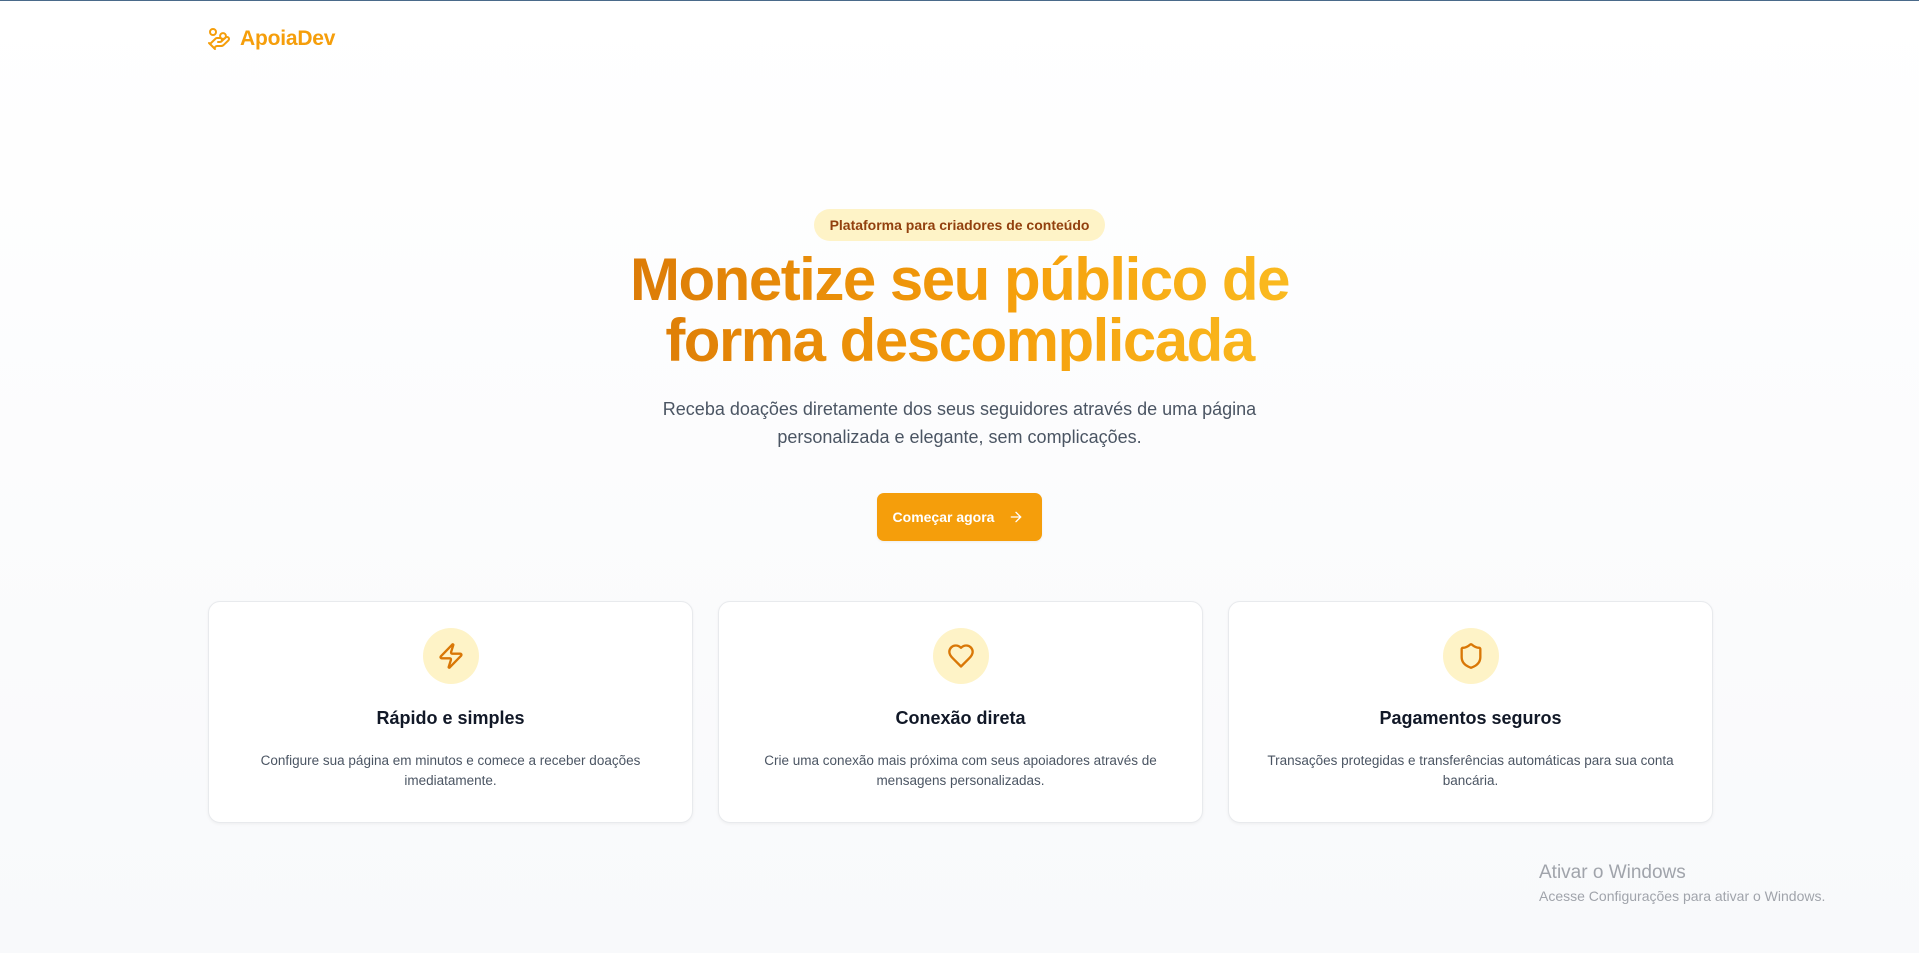 Image resolution: width=1919 pixels, height=953 pixels. What do you see at coordinates (959, 279) in the screenshot?
I see `hero-headline-line1: Monetize seu público de` at bounding box center [959, 279].